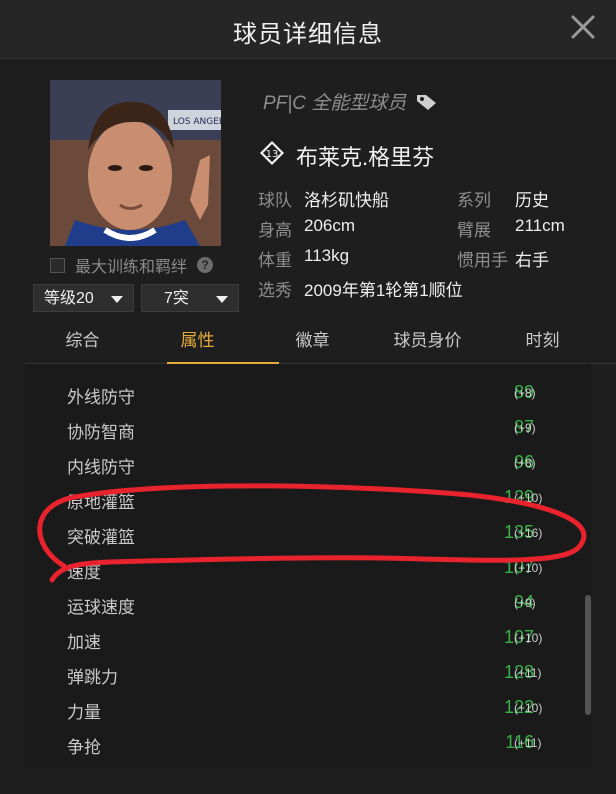 This screenshot has height=794, width=616. What do you see at coordinates (305, 463) in the screenshot?
I see `list-item: 内线防守 96 (+8)` at bounding box center [305, 463].